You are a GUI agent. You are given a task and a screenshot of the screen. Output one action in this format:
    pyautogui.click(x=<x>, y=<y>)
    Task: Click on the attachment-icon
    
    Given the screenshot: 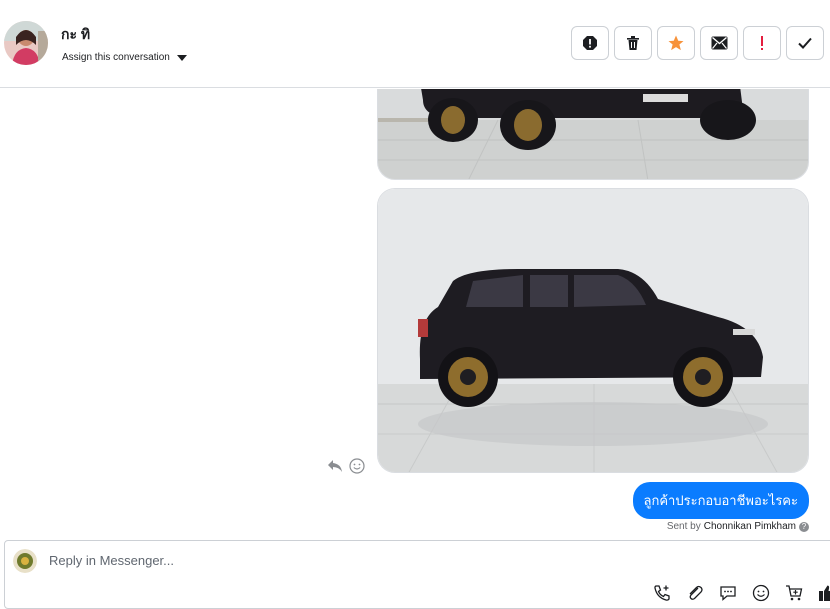 What is the action you would take?
    pyautogui.click(x=695, y=593)
    